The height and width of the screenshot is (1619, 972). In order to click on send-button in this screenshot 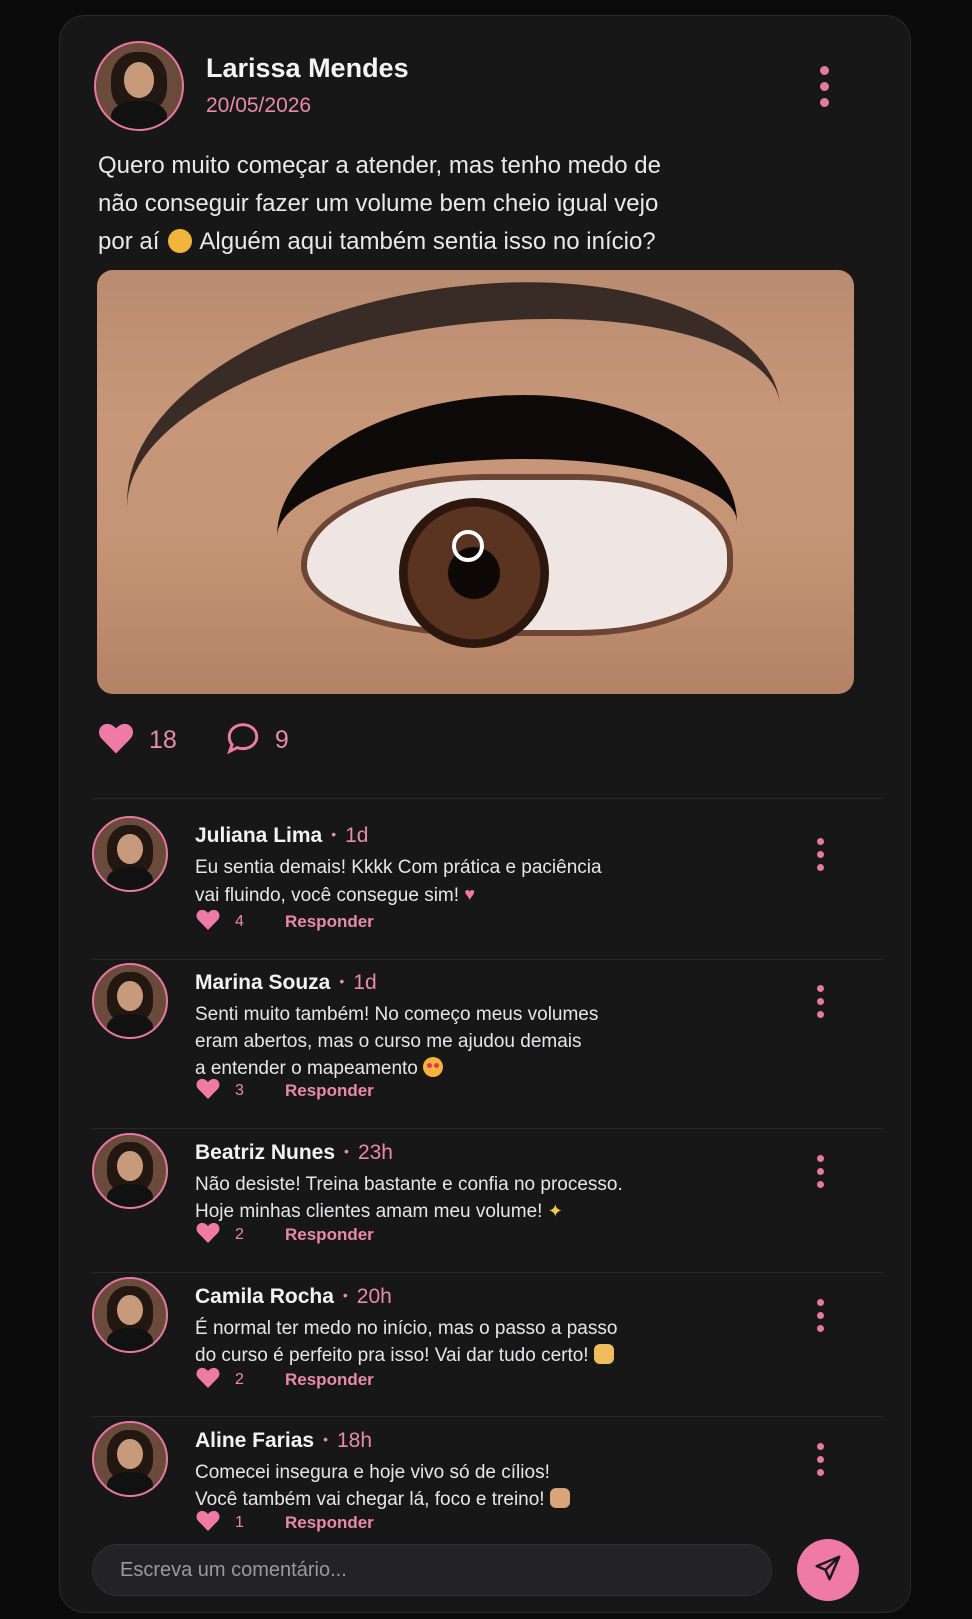, I will do `click(828, 1570)`.